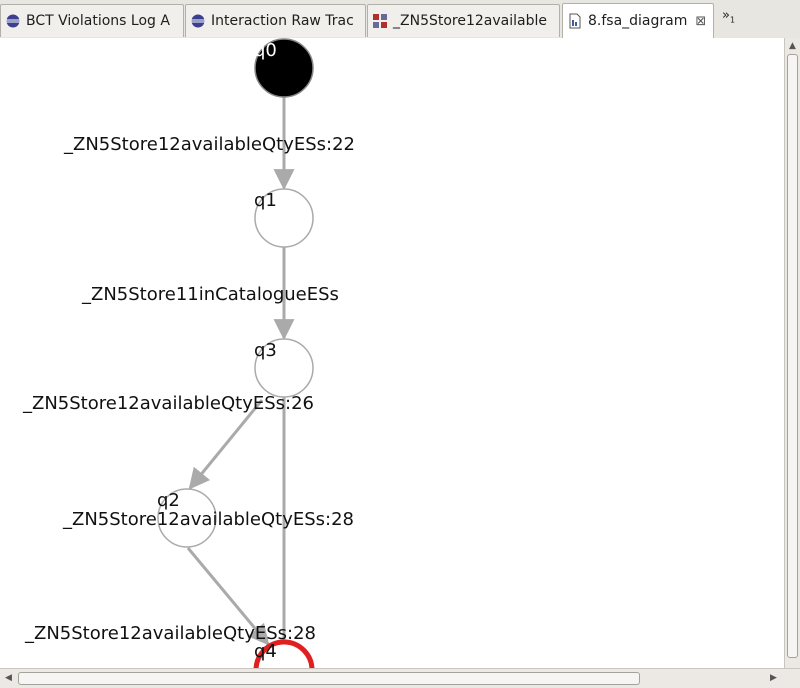  What do you see at coordinates (575, 21) in the screenshot?
I see `diagram-file-icon` at bounding box center [575, 21].